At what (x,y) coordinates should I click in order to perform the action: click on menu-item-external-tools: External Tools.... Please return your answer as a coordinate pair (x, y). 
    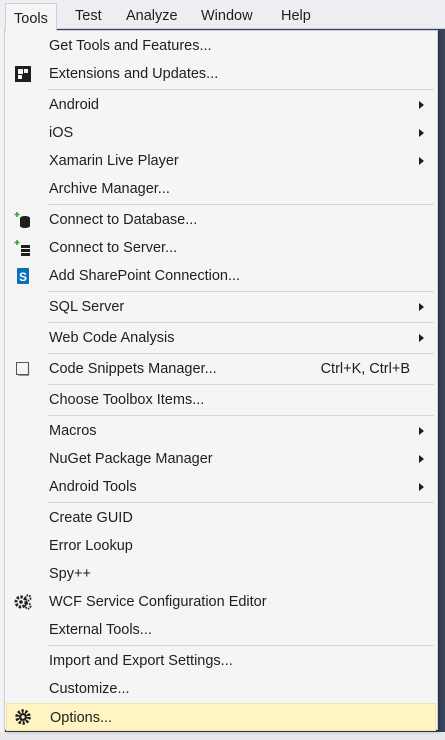
    Looking at the image, I should click on (221, 630).